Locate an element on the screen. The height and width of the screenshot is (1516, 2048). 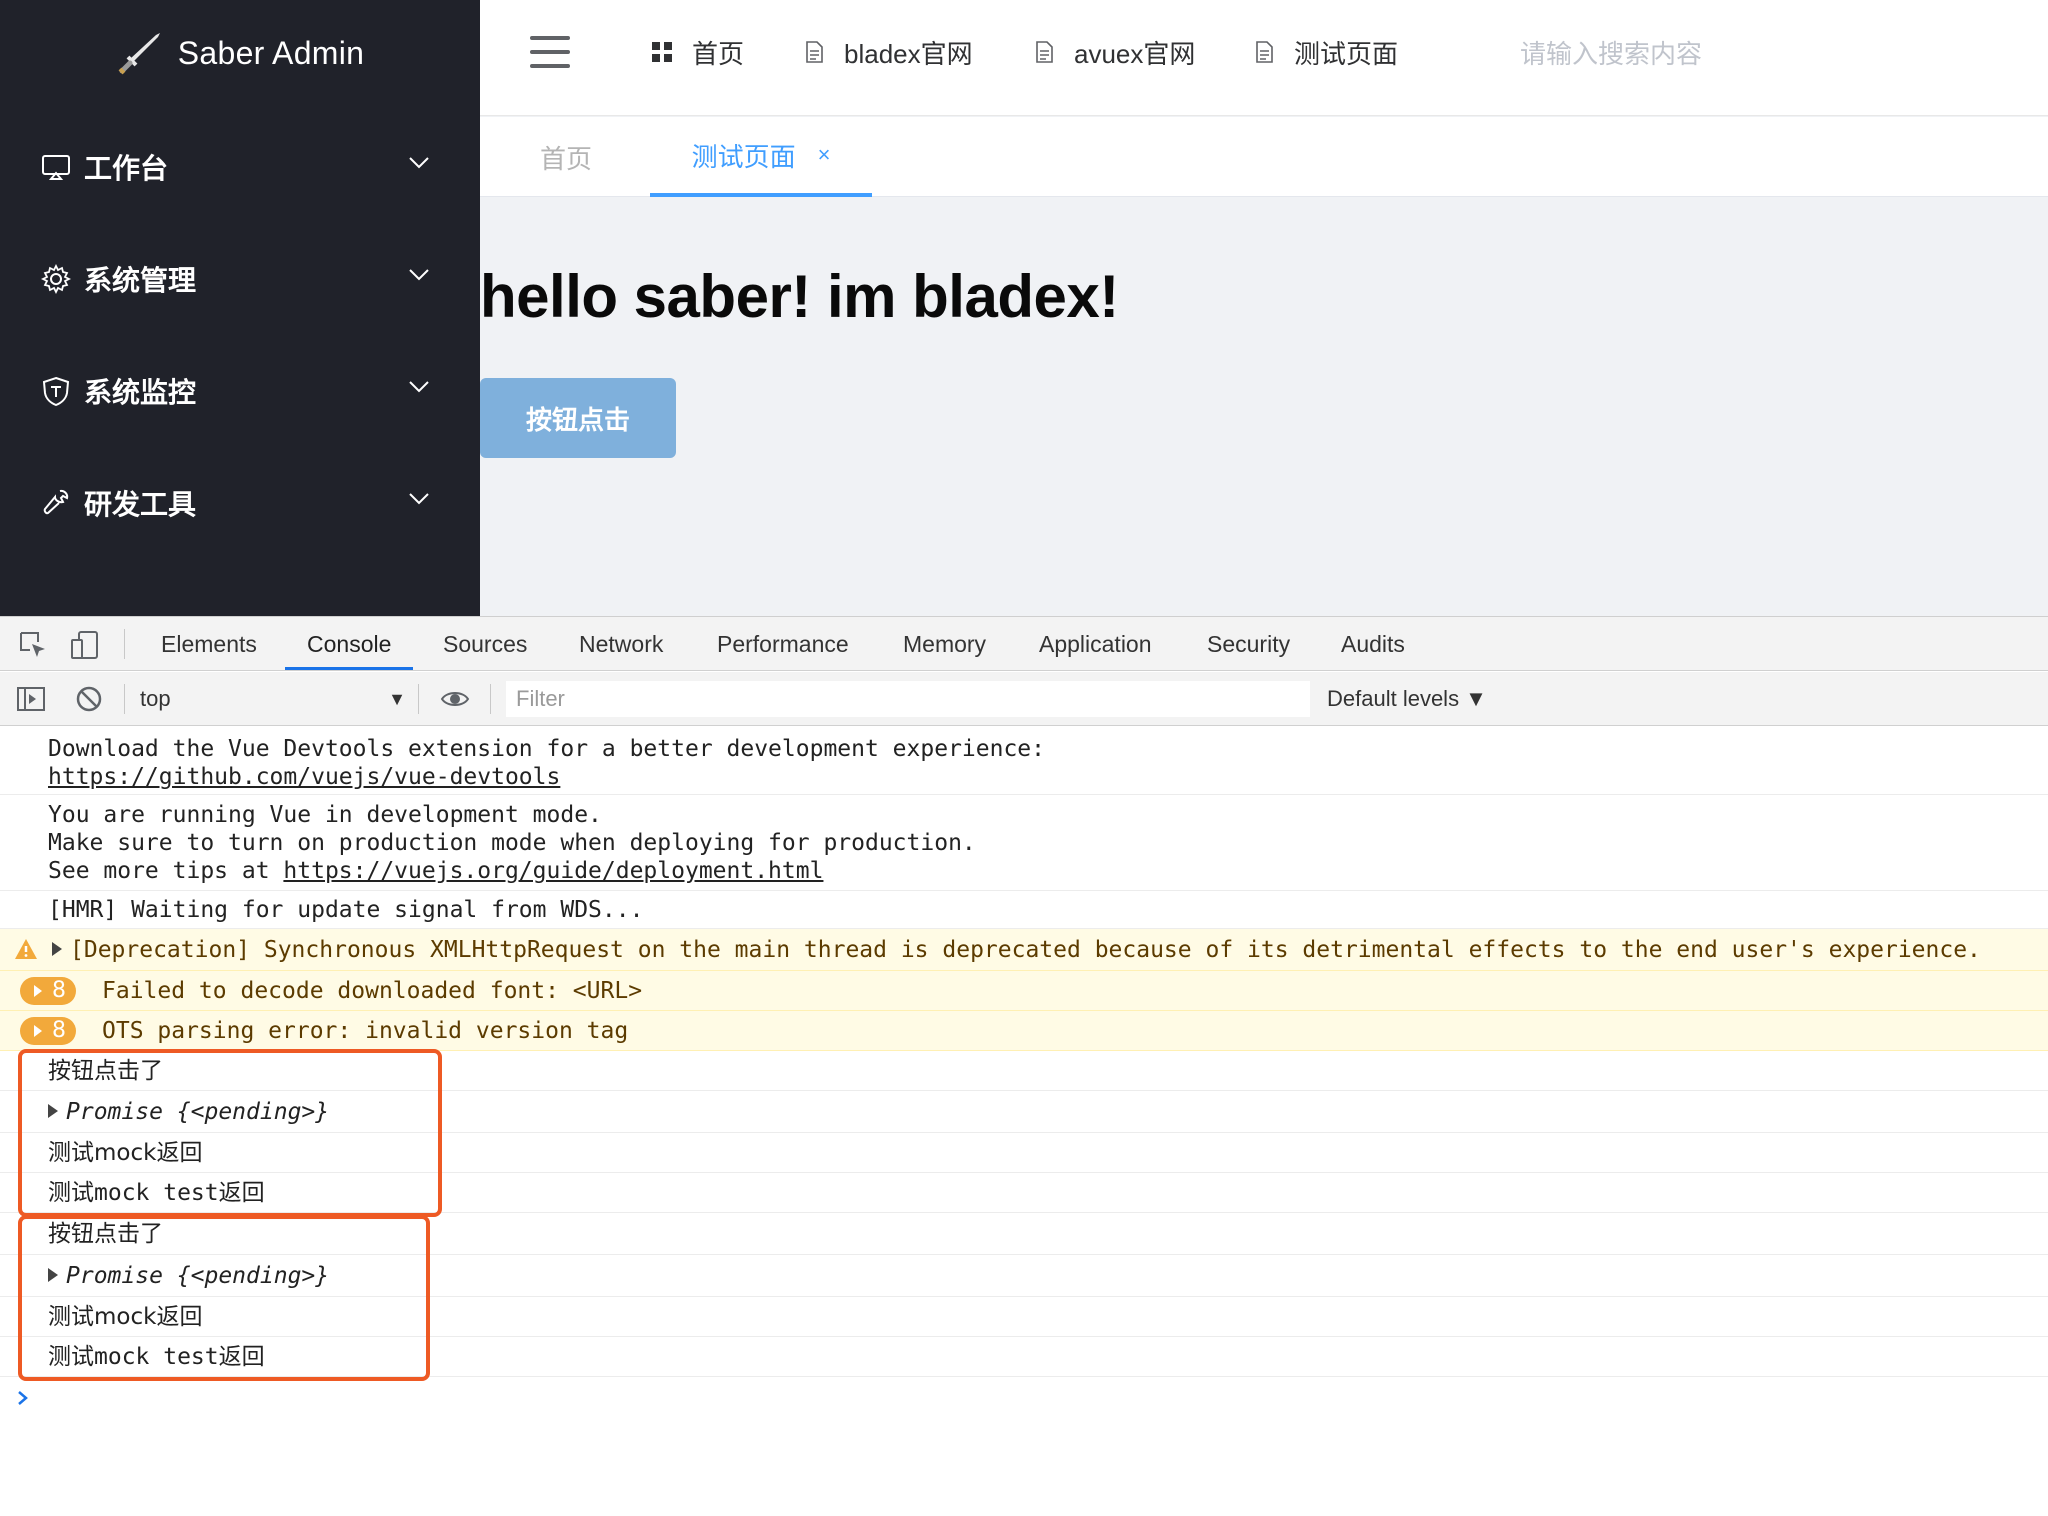
top-nav-test-page: 测试页面 is located at coordinates (1325, 52).